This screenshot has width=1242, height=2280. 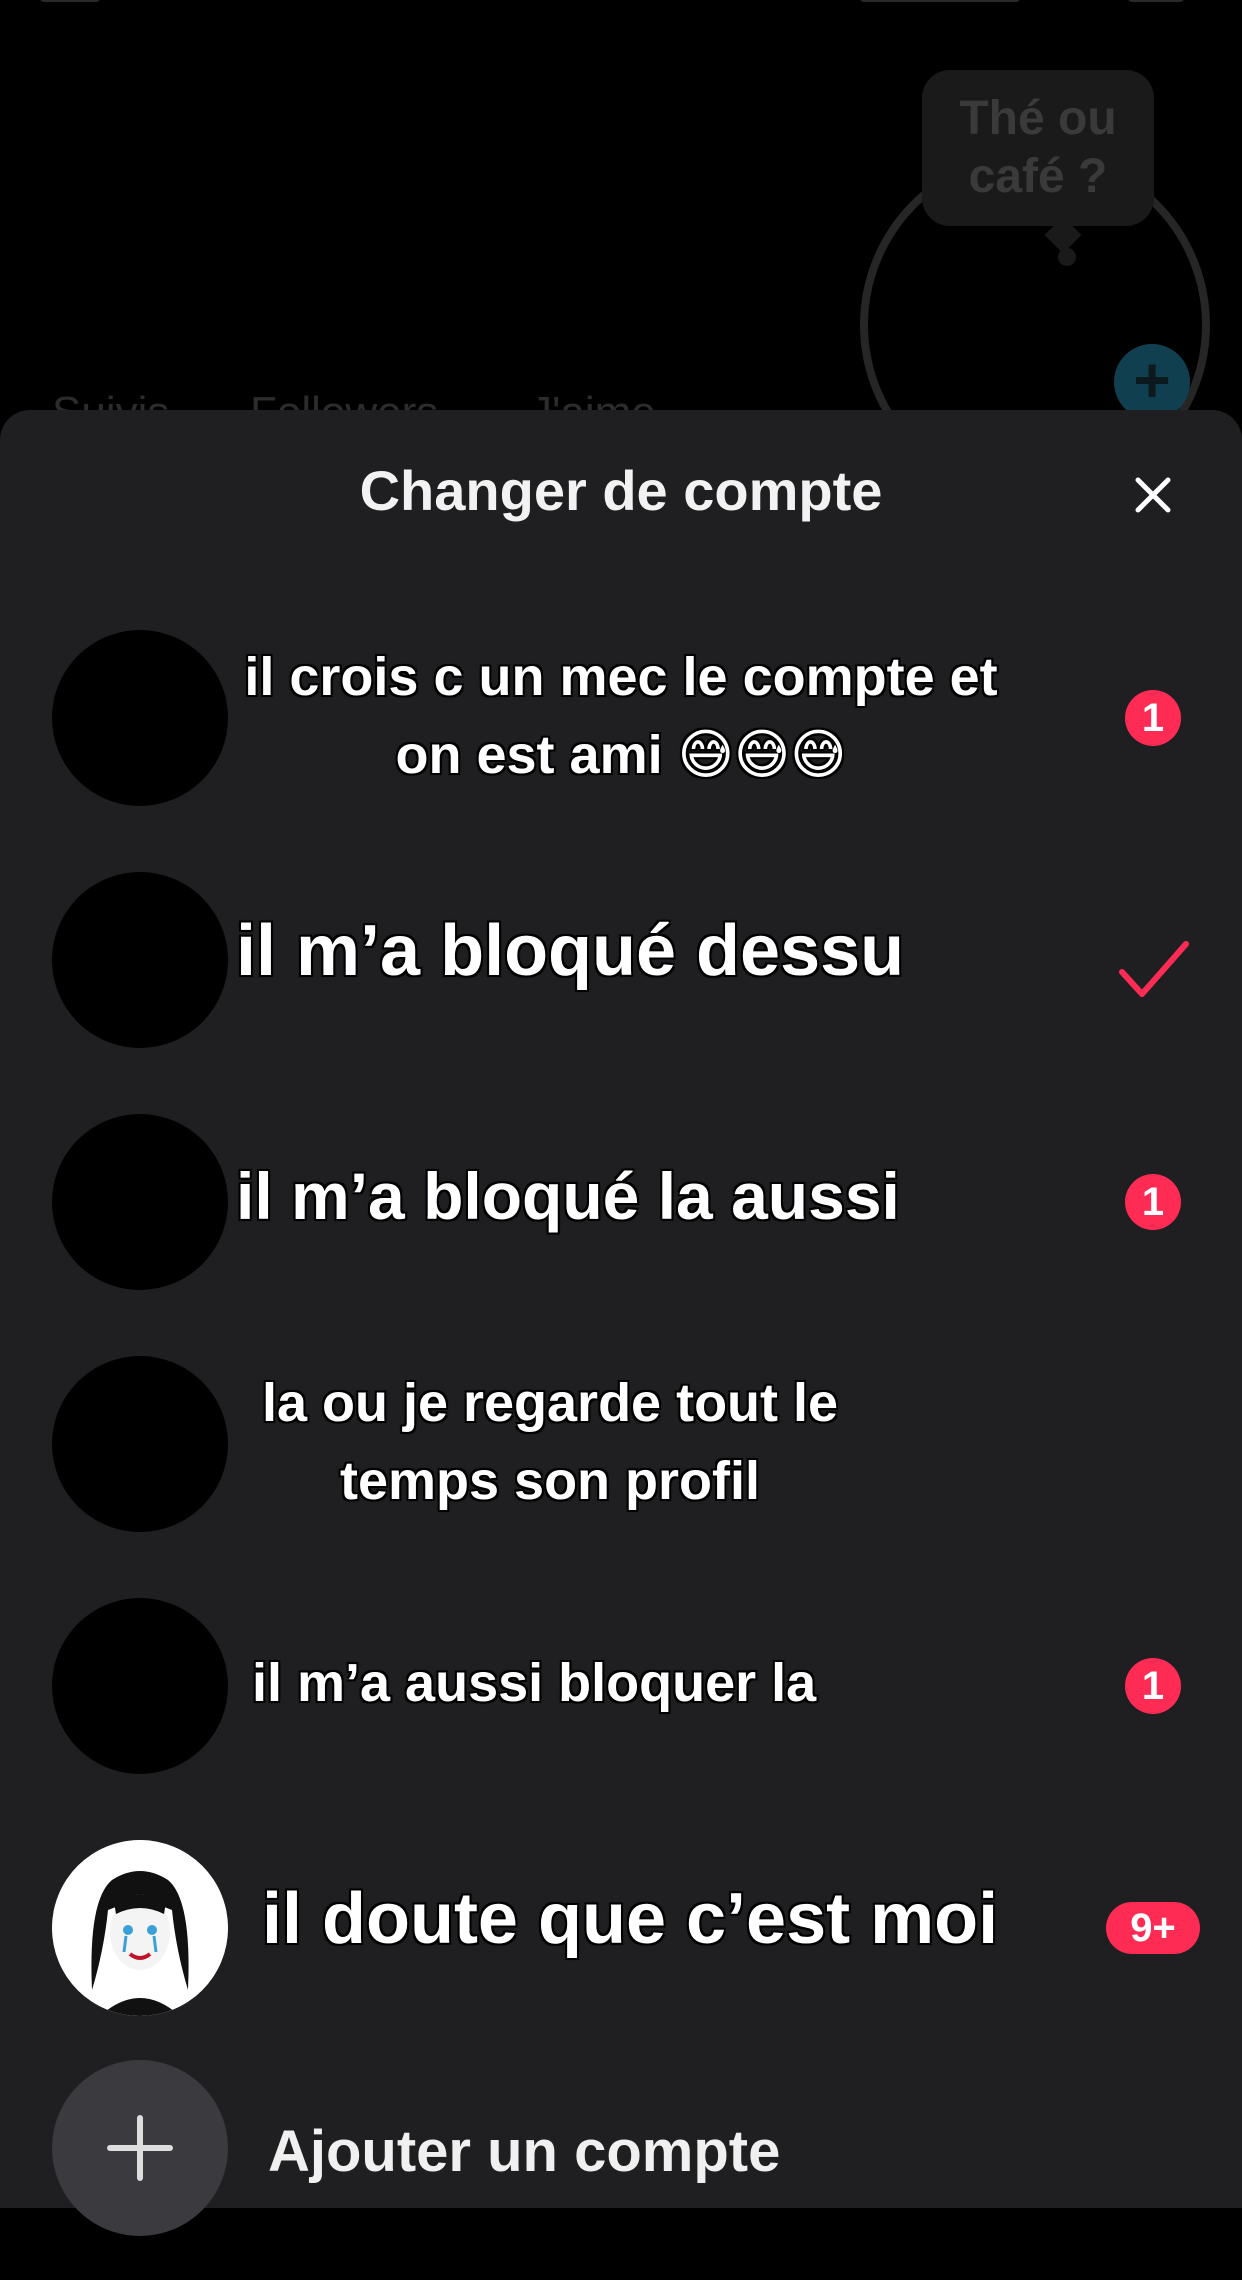 I want to click on close-icon, so click(x=1153, y=495).